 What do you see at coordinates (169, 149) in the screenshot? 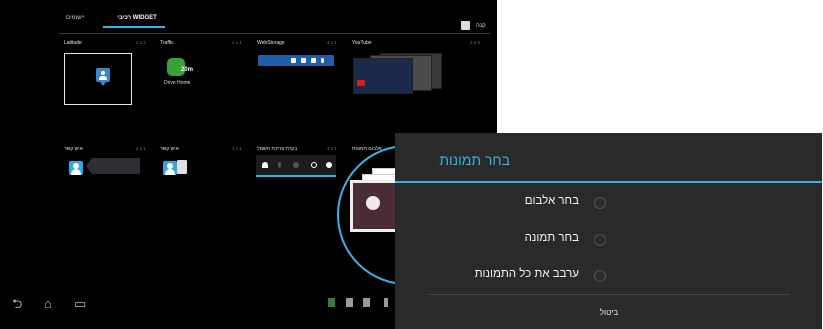
I see `widget-label-contact: איש קשר` at bounding box center [169, 149].